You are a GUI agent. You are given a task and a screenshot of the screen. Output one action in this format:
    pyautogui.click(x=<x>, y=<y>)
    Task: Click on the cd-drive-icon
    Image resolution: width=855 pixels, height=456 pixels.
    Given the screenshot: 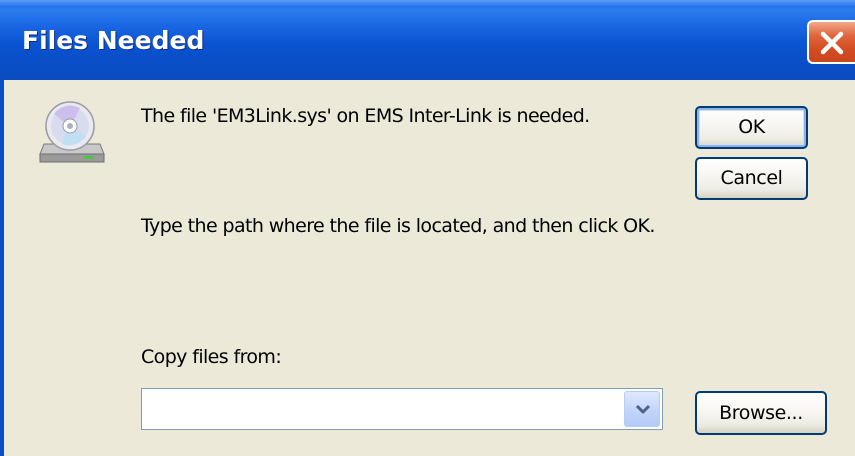 What is the action you would take?
    pyautogui.click(x=72, y=132)
    